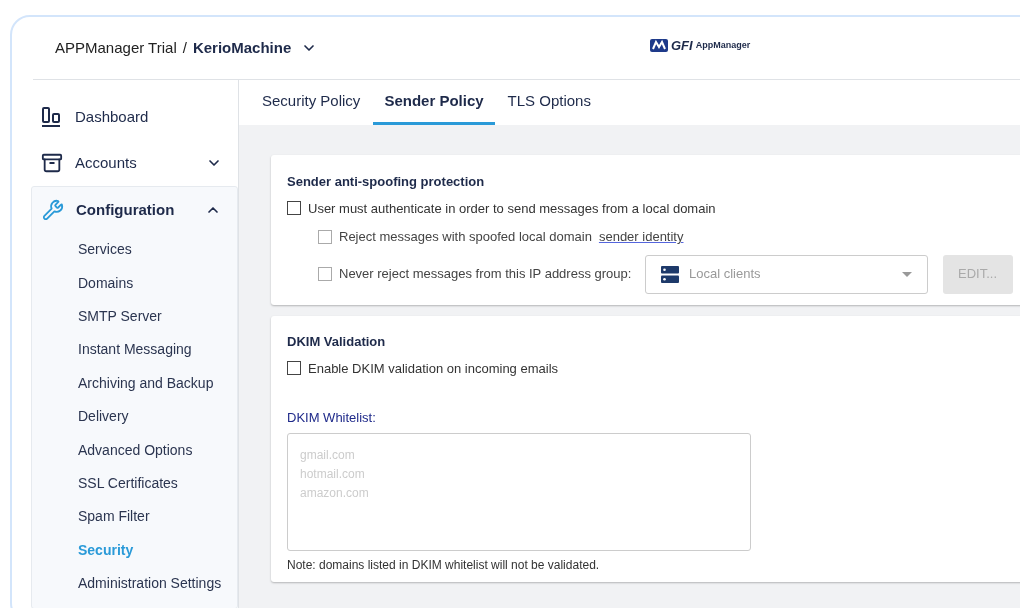 This screenshot has height=608, width=1020. What do you see at coordinates (337, 342) in the screenshot?
I see `section-title: DKIM Validation` at bounding box center [337, 342].